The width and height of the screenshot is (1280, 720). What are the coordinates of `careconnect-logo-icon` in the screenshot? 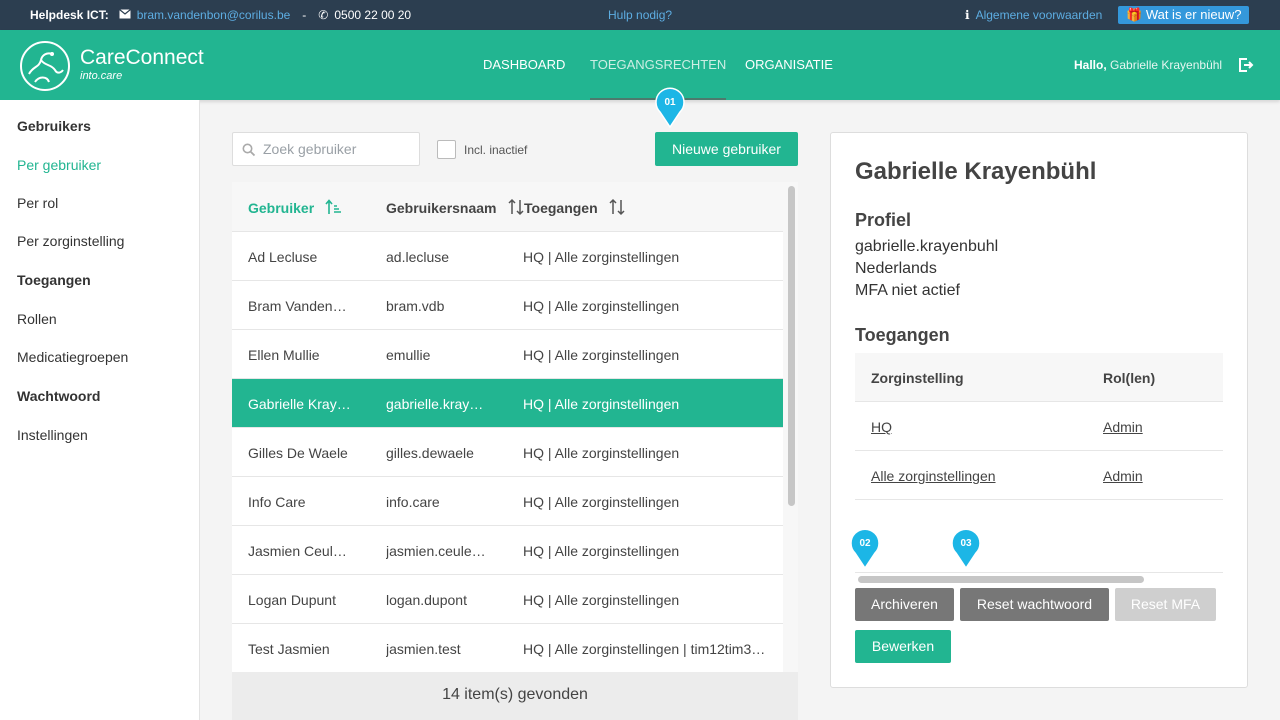 It's located at (45, 66).